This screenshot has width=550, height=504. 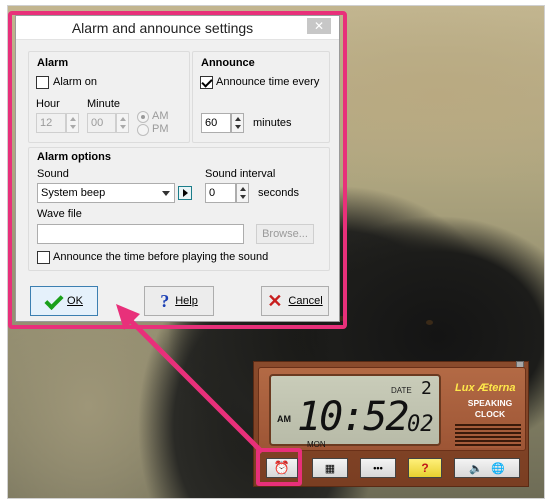 I want to click on lcd-day: 2, so click(x=426, y=388).